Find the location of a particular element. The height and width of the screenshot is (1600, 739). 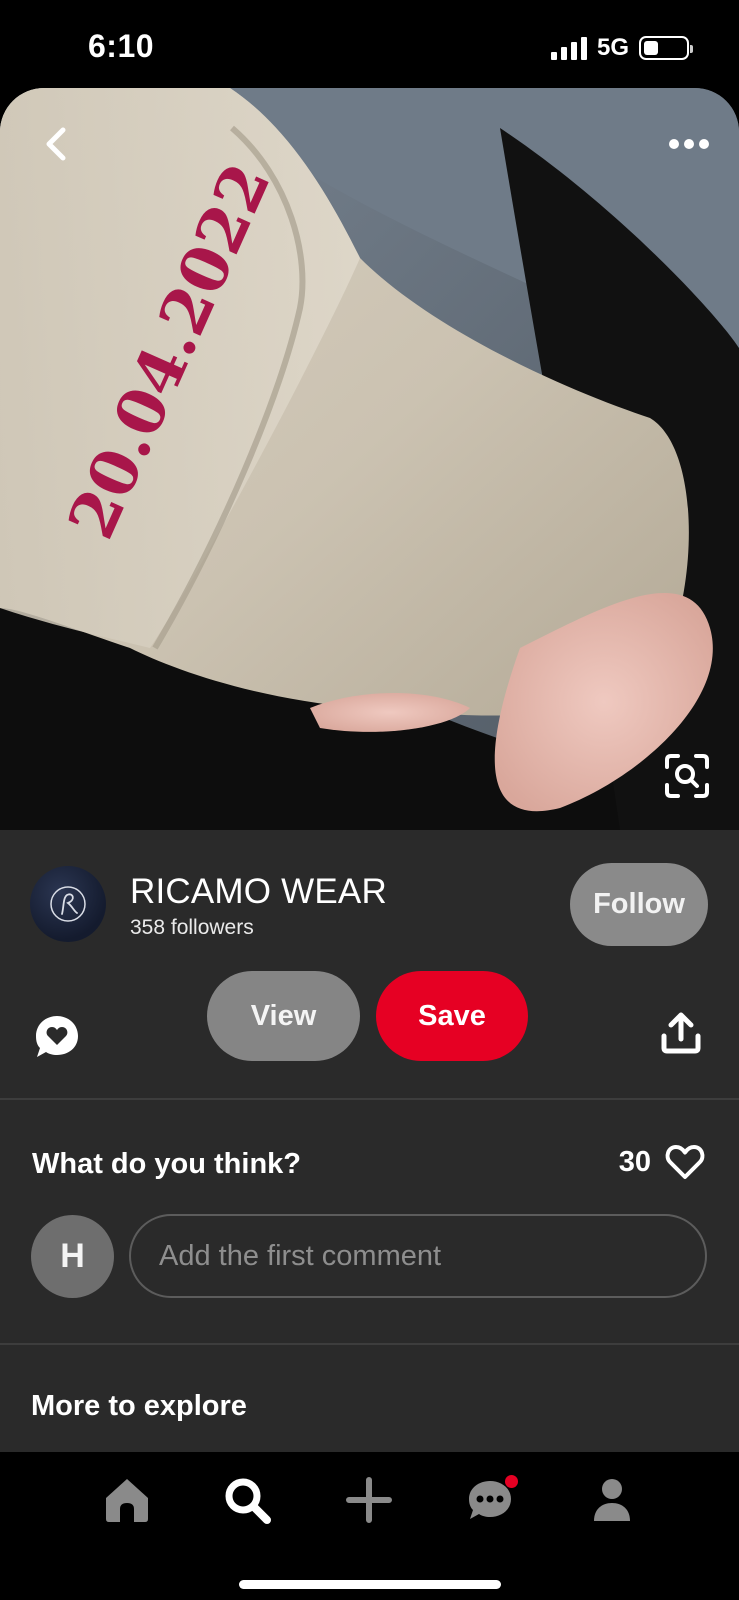

visual-search-icon is located at coordinates (687, 776).